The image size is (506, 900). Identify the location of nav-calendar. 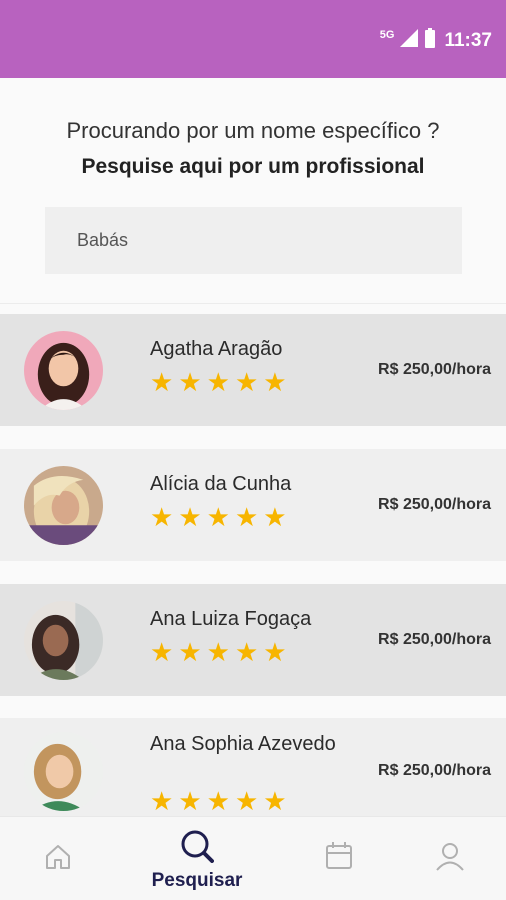
(339, 858).